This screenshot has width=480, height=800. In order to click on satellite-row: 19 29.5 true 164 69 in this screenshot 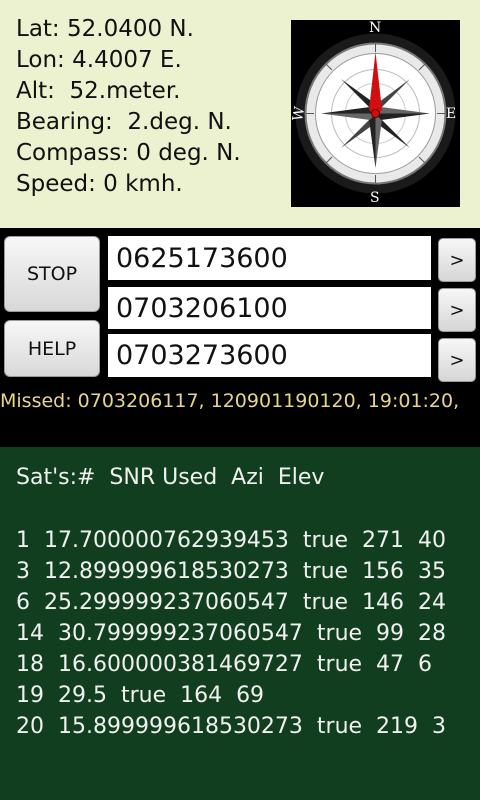, I will do `click(140, 695)`.